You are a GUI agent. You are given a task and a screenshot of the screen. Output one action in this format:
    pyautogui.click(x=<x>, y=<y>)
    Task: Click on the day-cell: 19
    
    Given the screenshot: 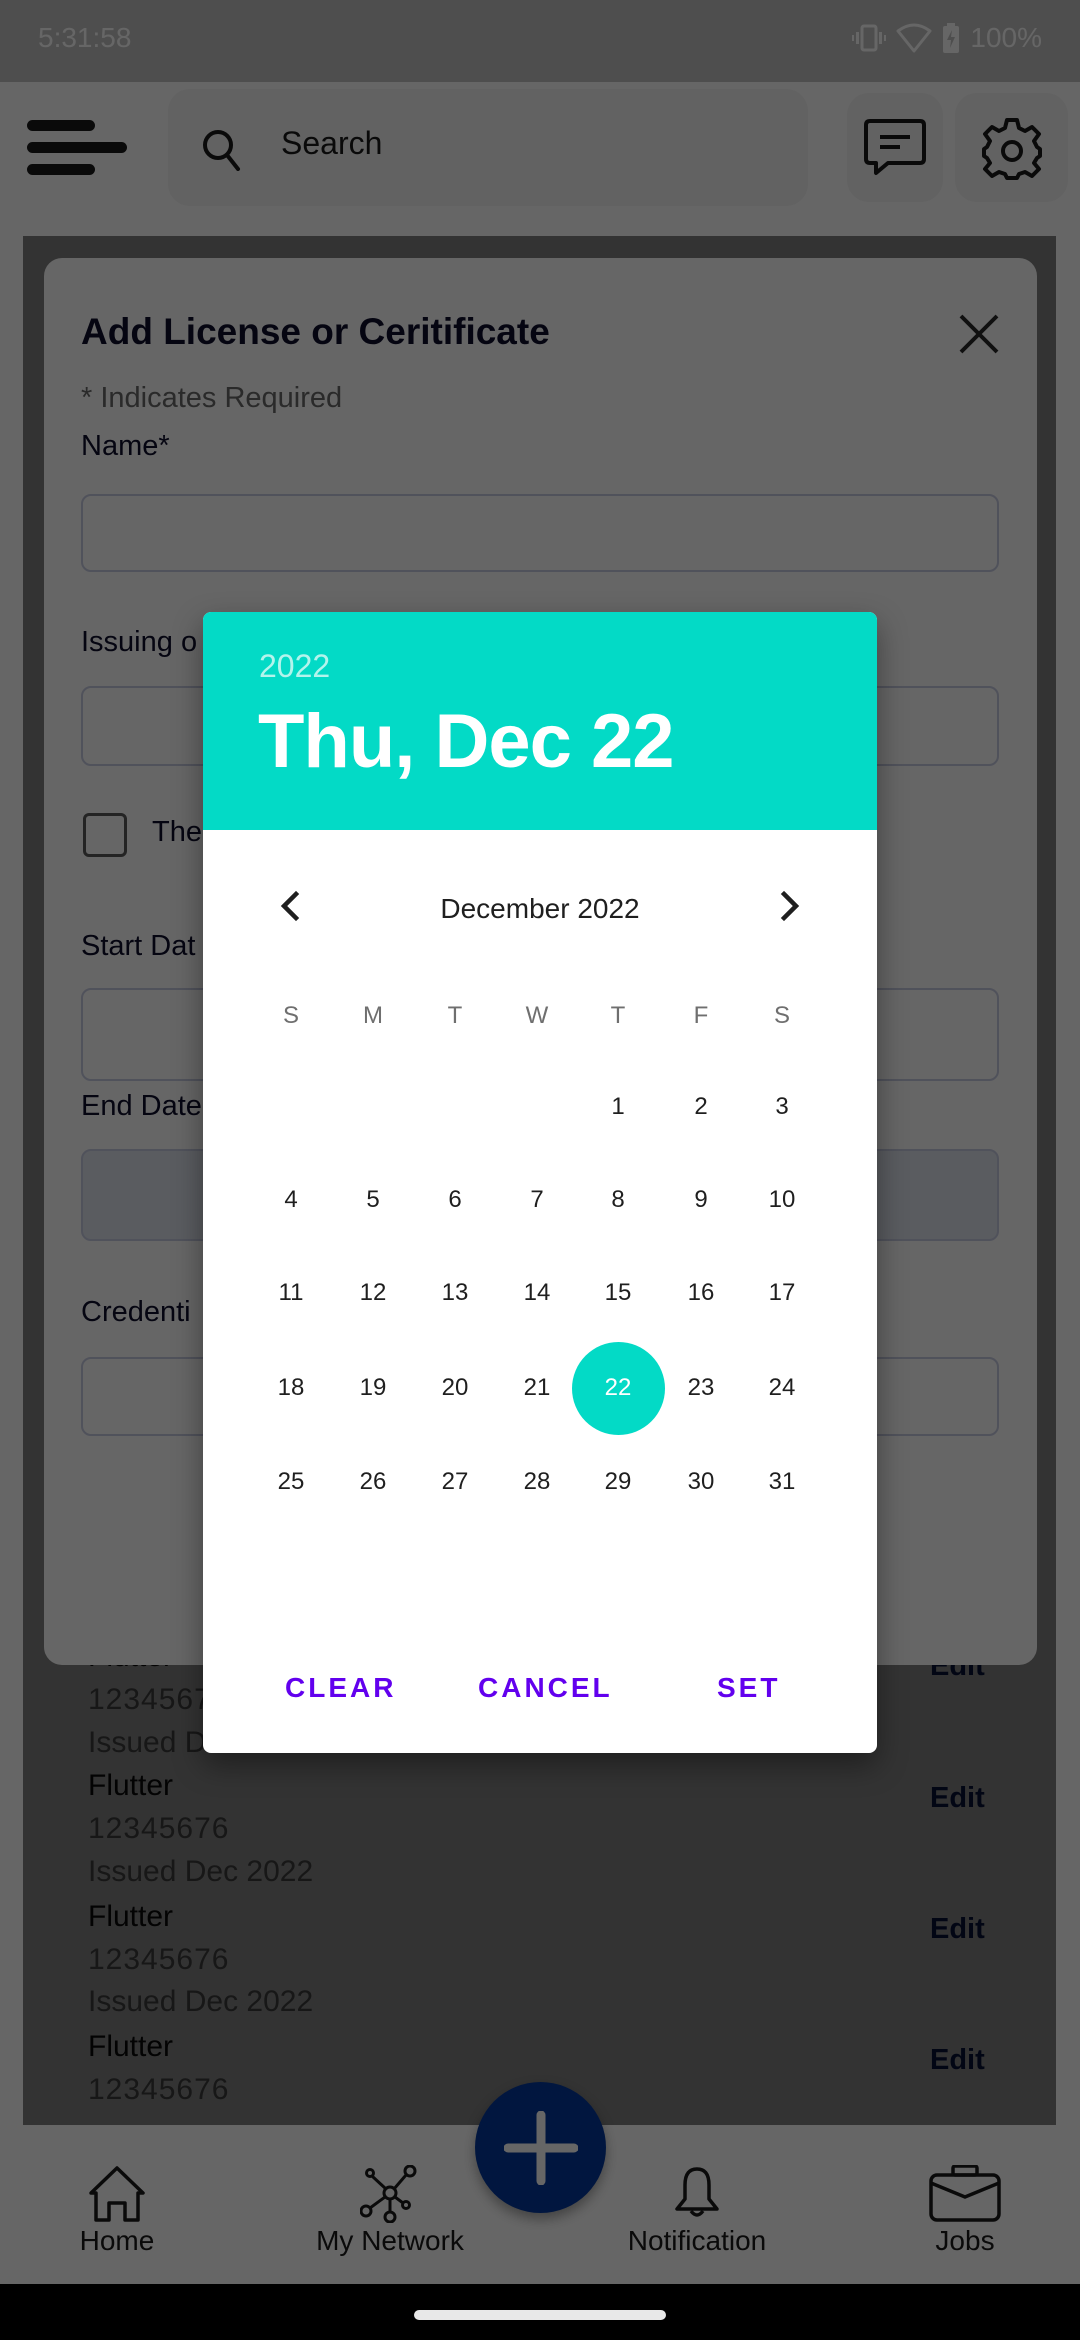 What is the action you would take?
    pyautogui.click(x=373, y=1388)
    